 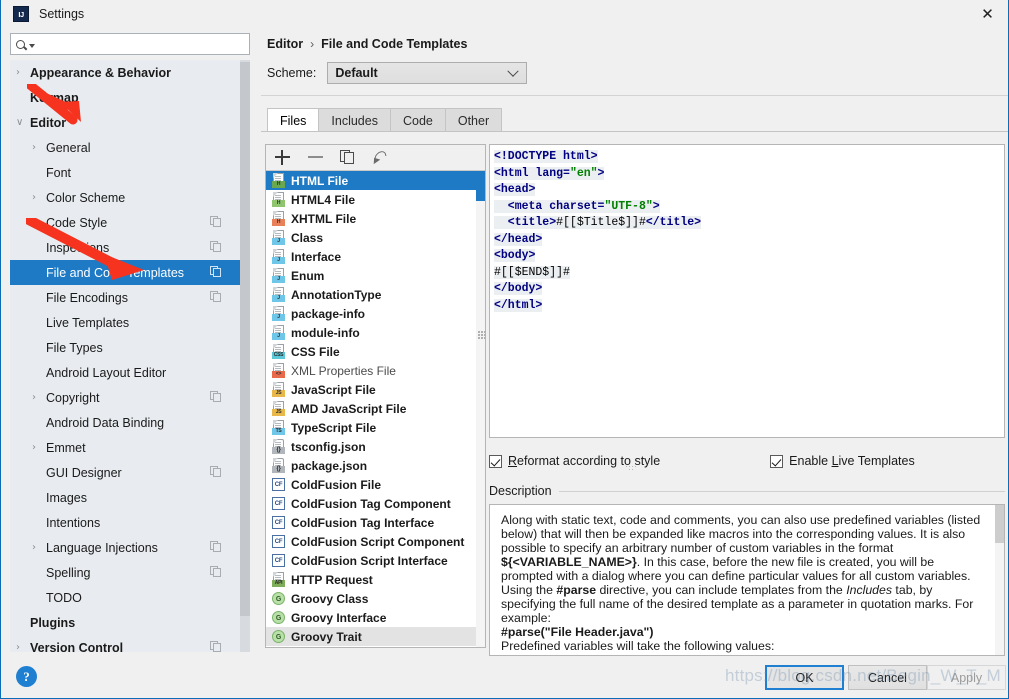 I want to click on ok-button: OK, so click(x=804, y=677).